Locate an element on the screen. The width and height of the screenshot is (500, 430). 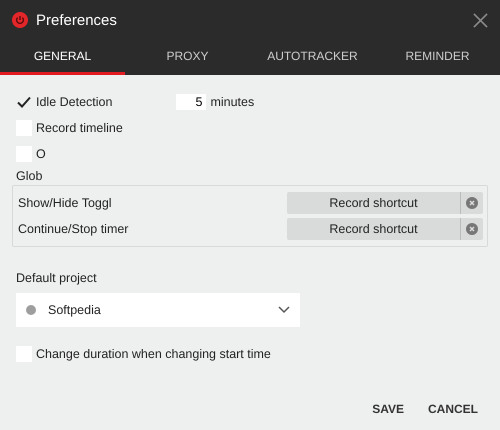
tab: GENERAL is located at coordinates (62, 57).